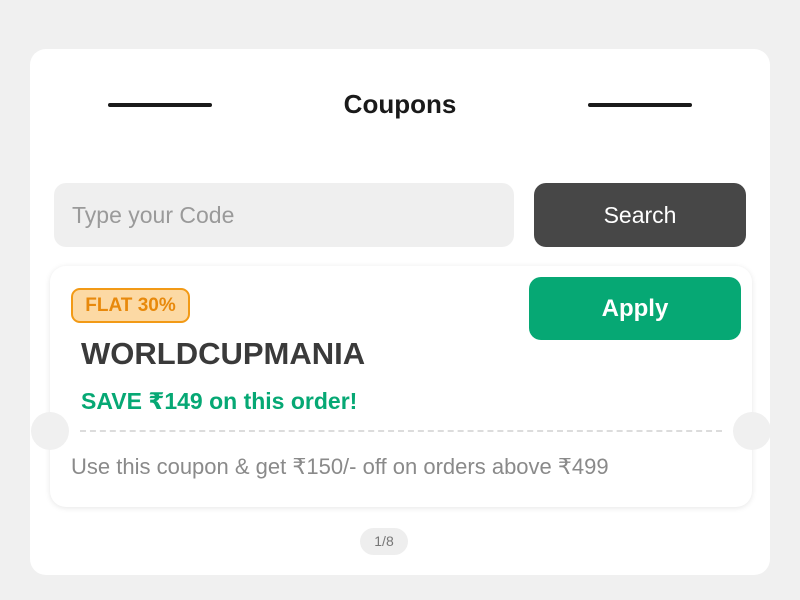 This screenshot has height=600, width=800. Describe the element at coordinates (384, 541) in the screenshot. I see `pagination-indicator: 1/8` at that location.